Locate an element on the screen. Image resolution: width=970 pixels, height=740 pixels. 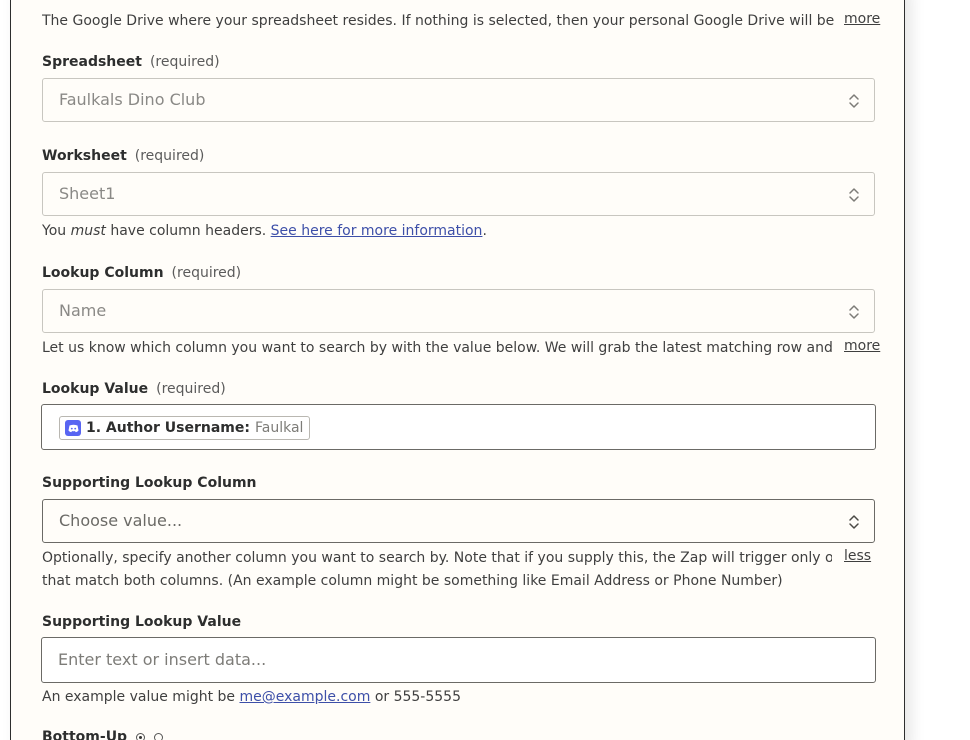
worksheet-label: Worksheet (required) is located at coordinates (123, 156).